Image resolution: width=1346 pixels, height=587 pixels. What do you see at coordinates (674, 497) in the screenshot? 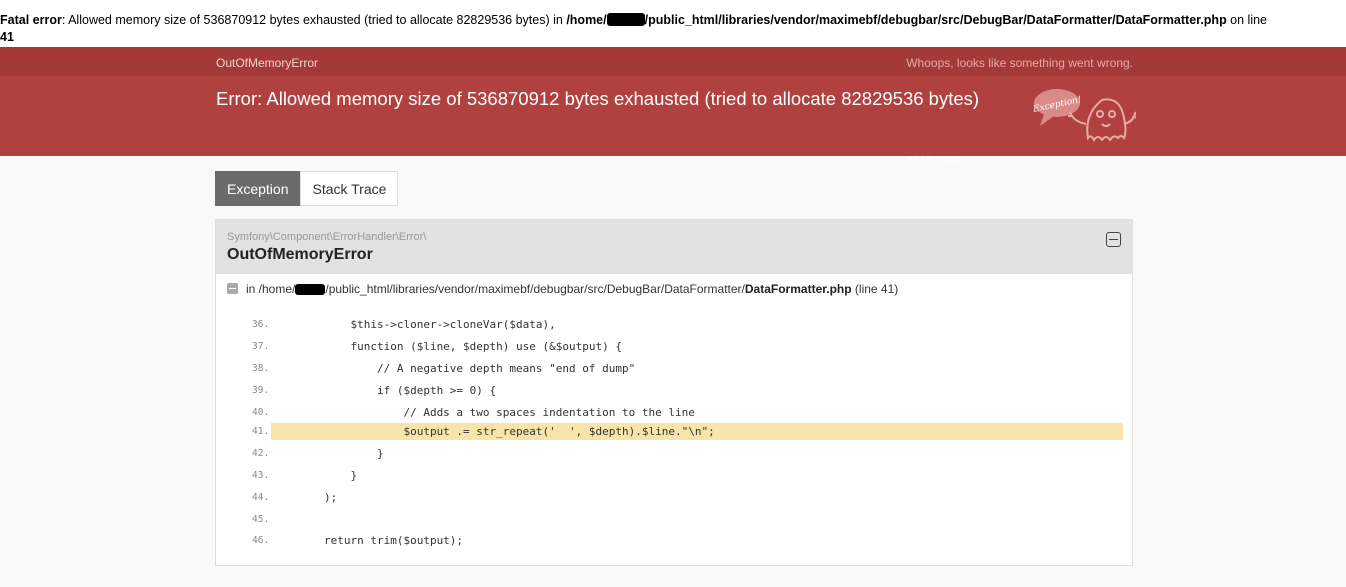
I see `code-line: 44. );` at bounding box center [674, 497].